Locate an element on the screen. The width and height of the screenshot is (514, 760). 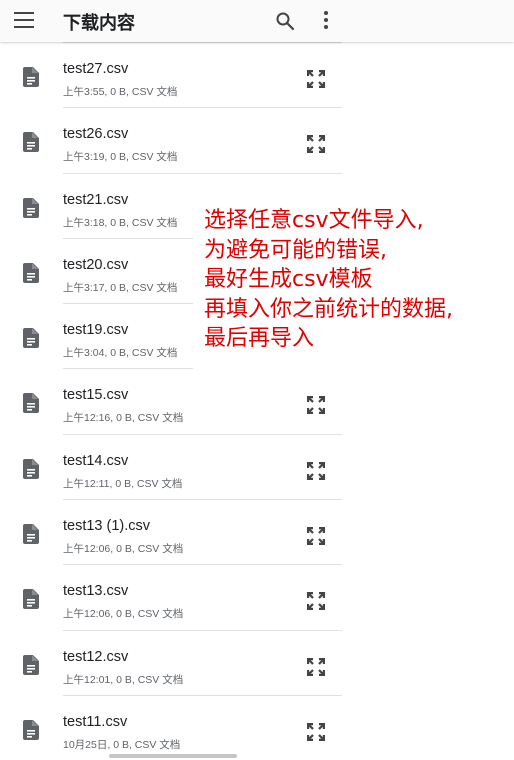
file-meta: 上午3:19, 0 B, CSV 文档 is located at coordinates (120, 157).